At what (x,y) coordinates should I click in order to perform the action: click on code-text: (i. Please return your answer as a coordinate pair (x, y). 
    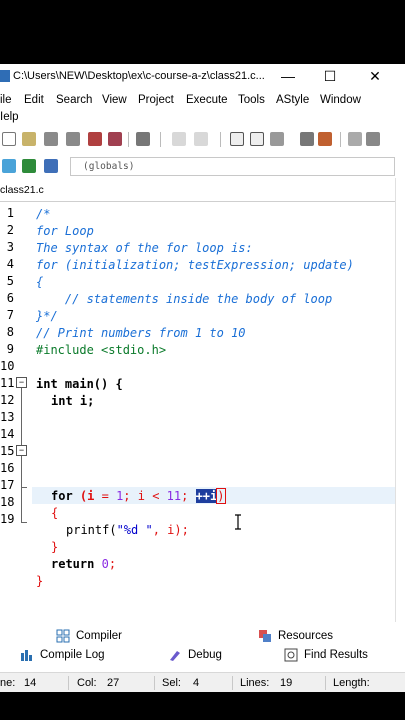
    Looking at the image, I should click on (87, 496).